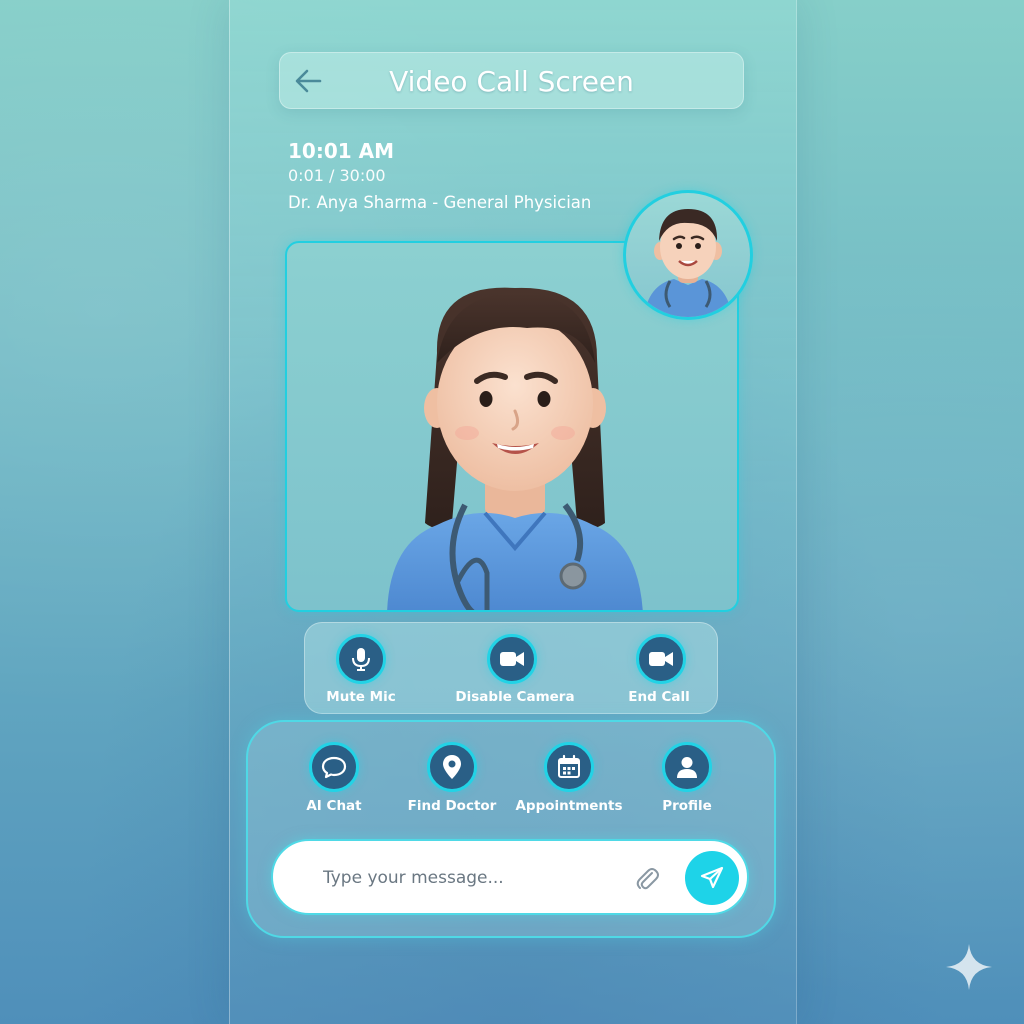  I want to click on end-call-button, so click(661, 659).